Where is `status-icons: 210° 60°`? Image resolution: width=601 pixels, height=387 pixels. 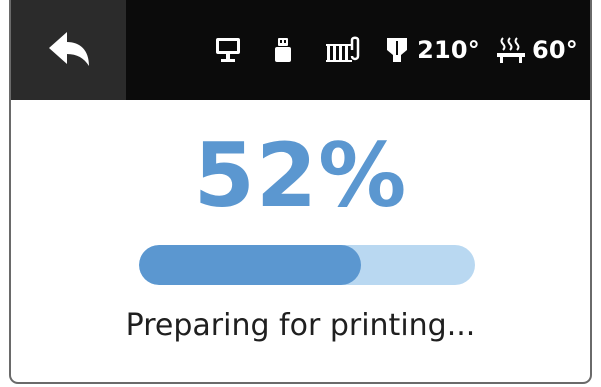
status-icons: 210° 60° is located at coordinates (358, 50).